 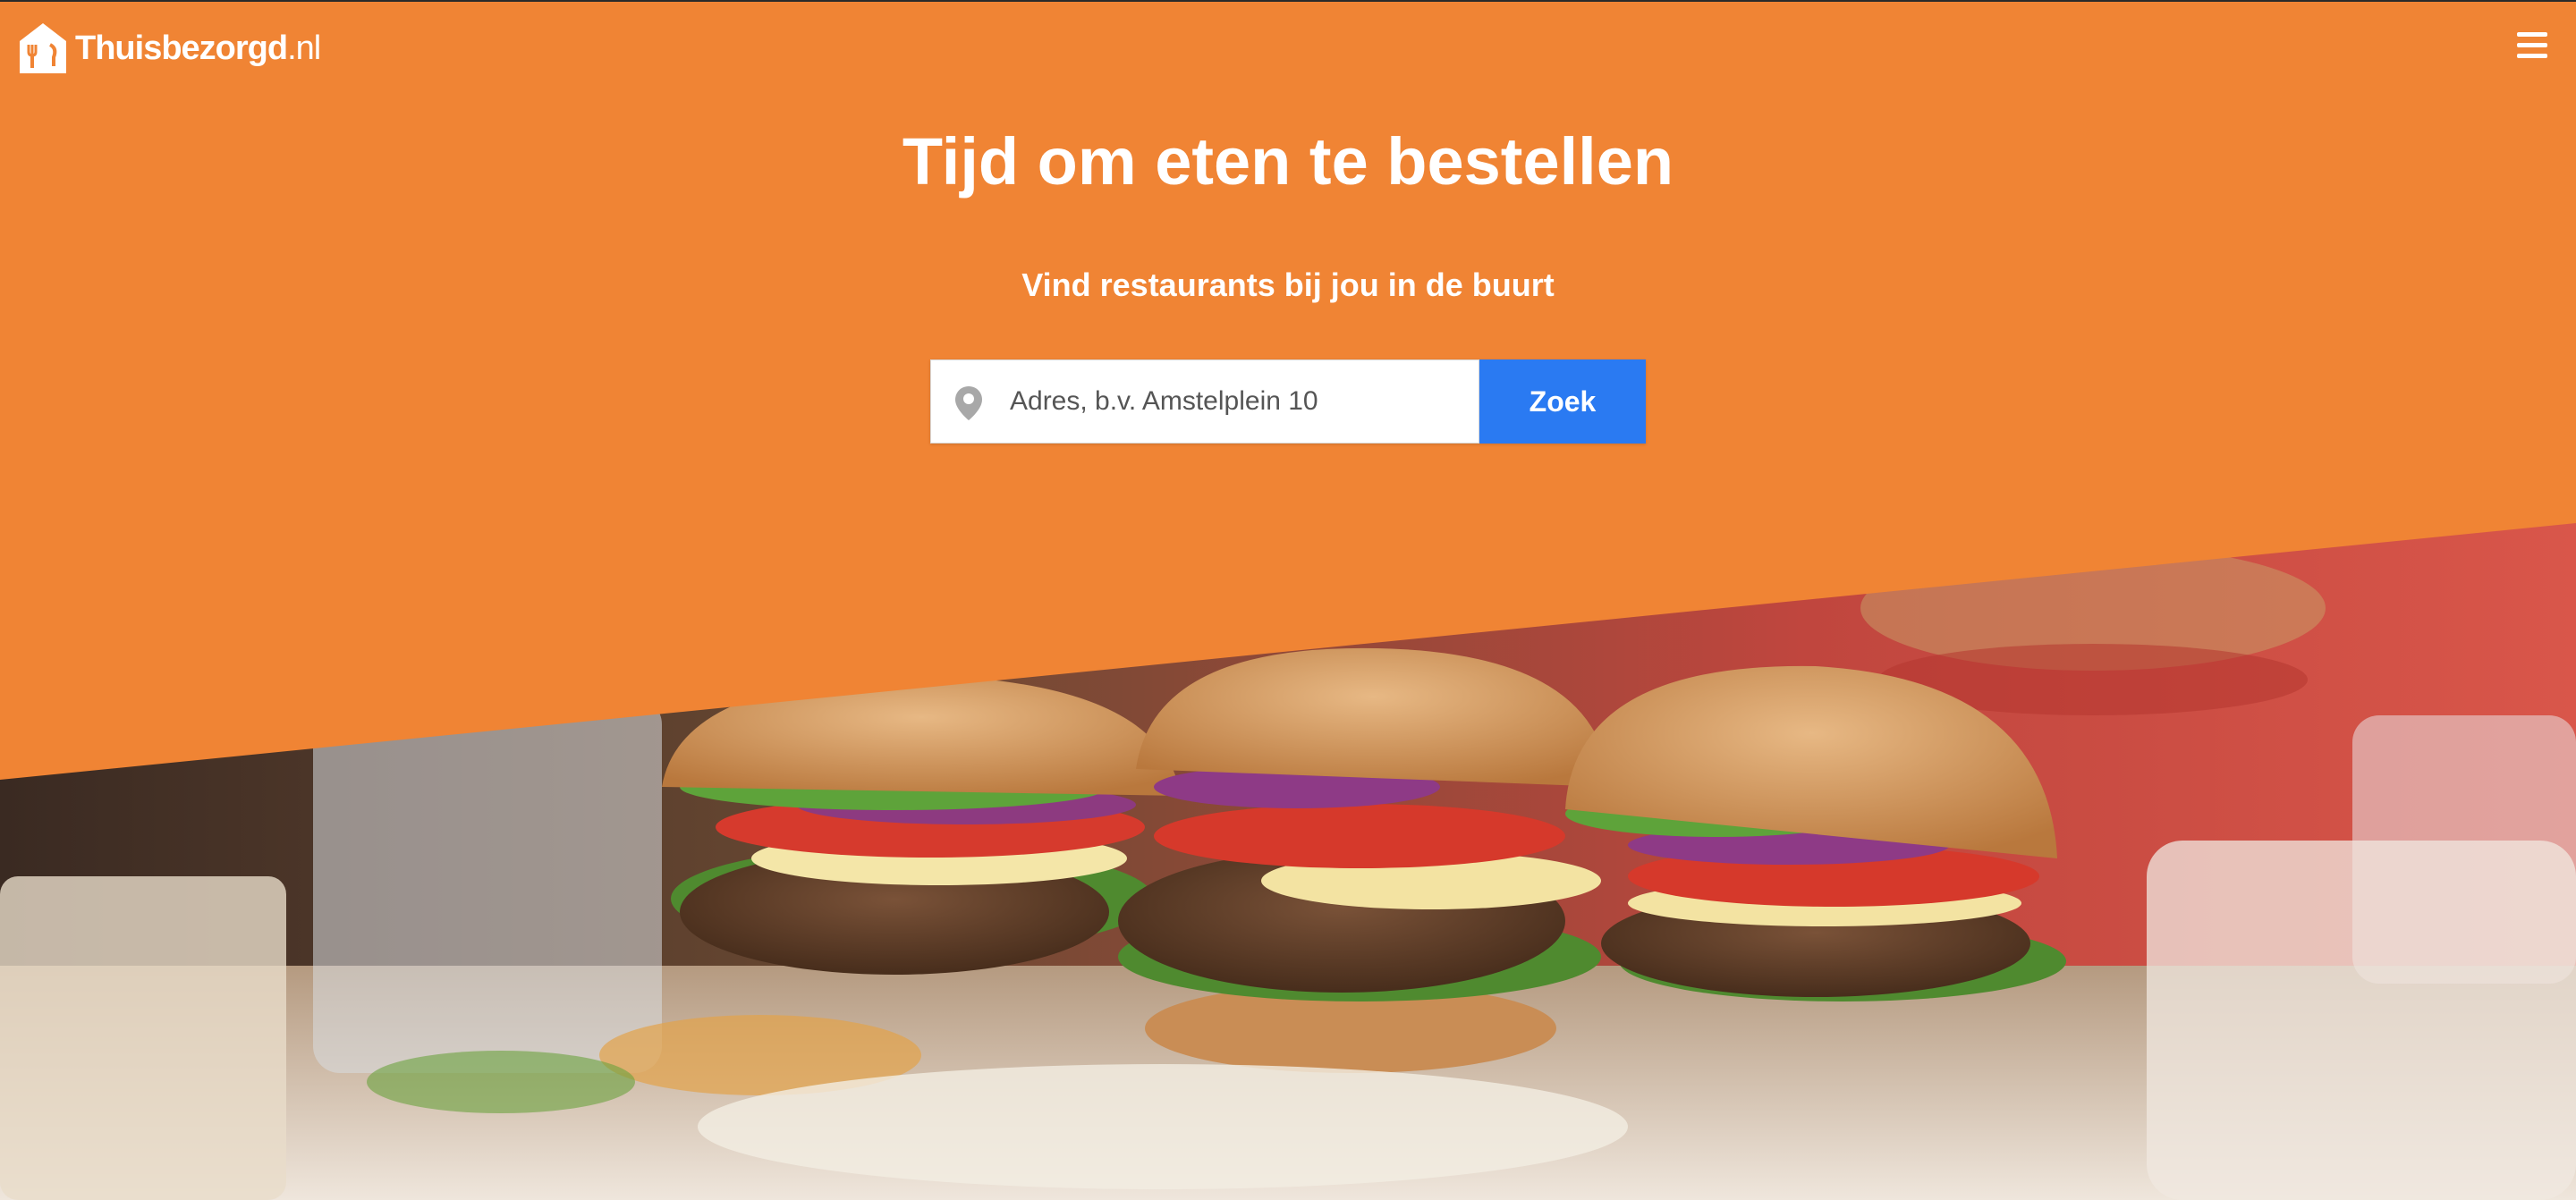 I want to click on hamburger-menu-icon, so click(x=2533, y=47).